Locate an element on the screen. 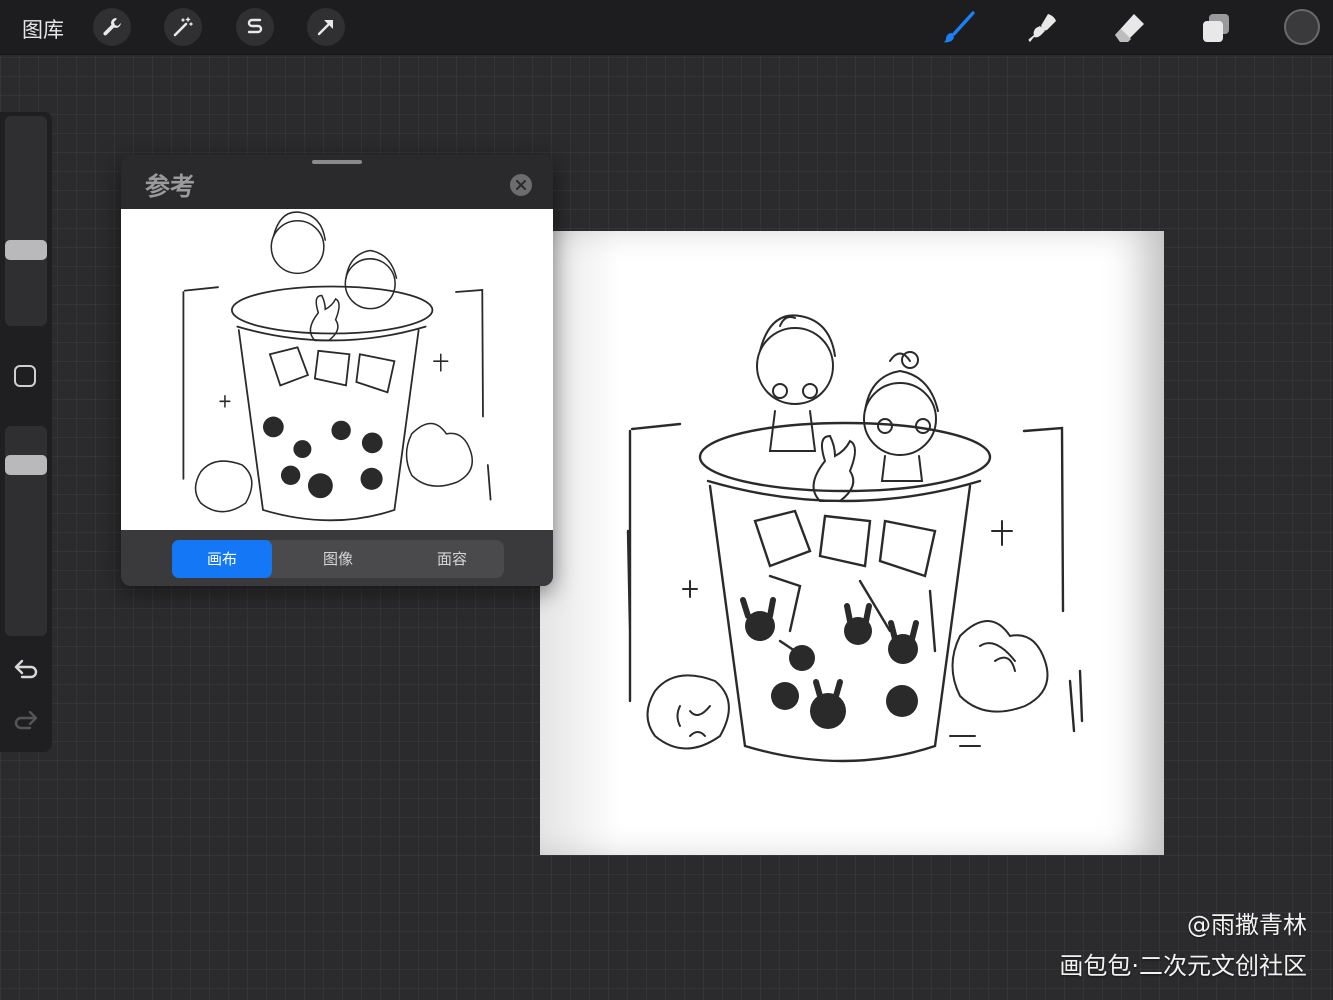 Image resolution: width=1333 pixels, height=1000 pixels. opacity-thumb is located at coordinates (26, 465).